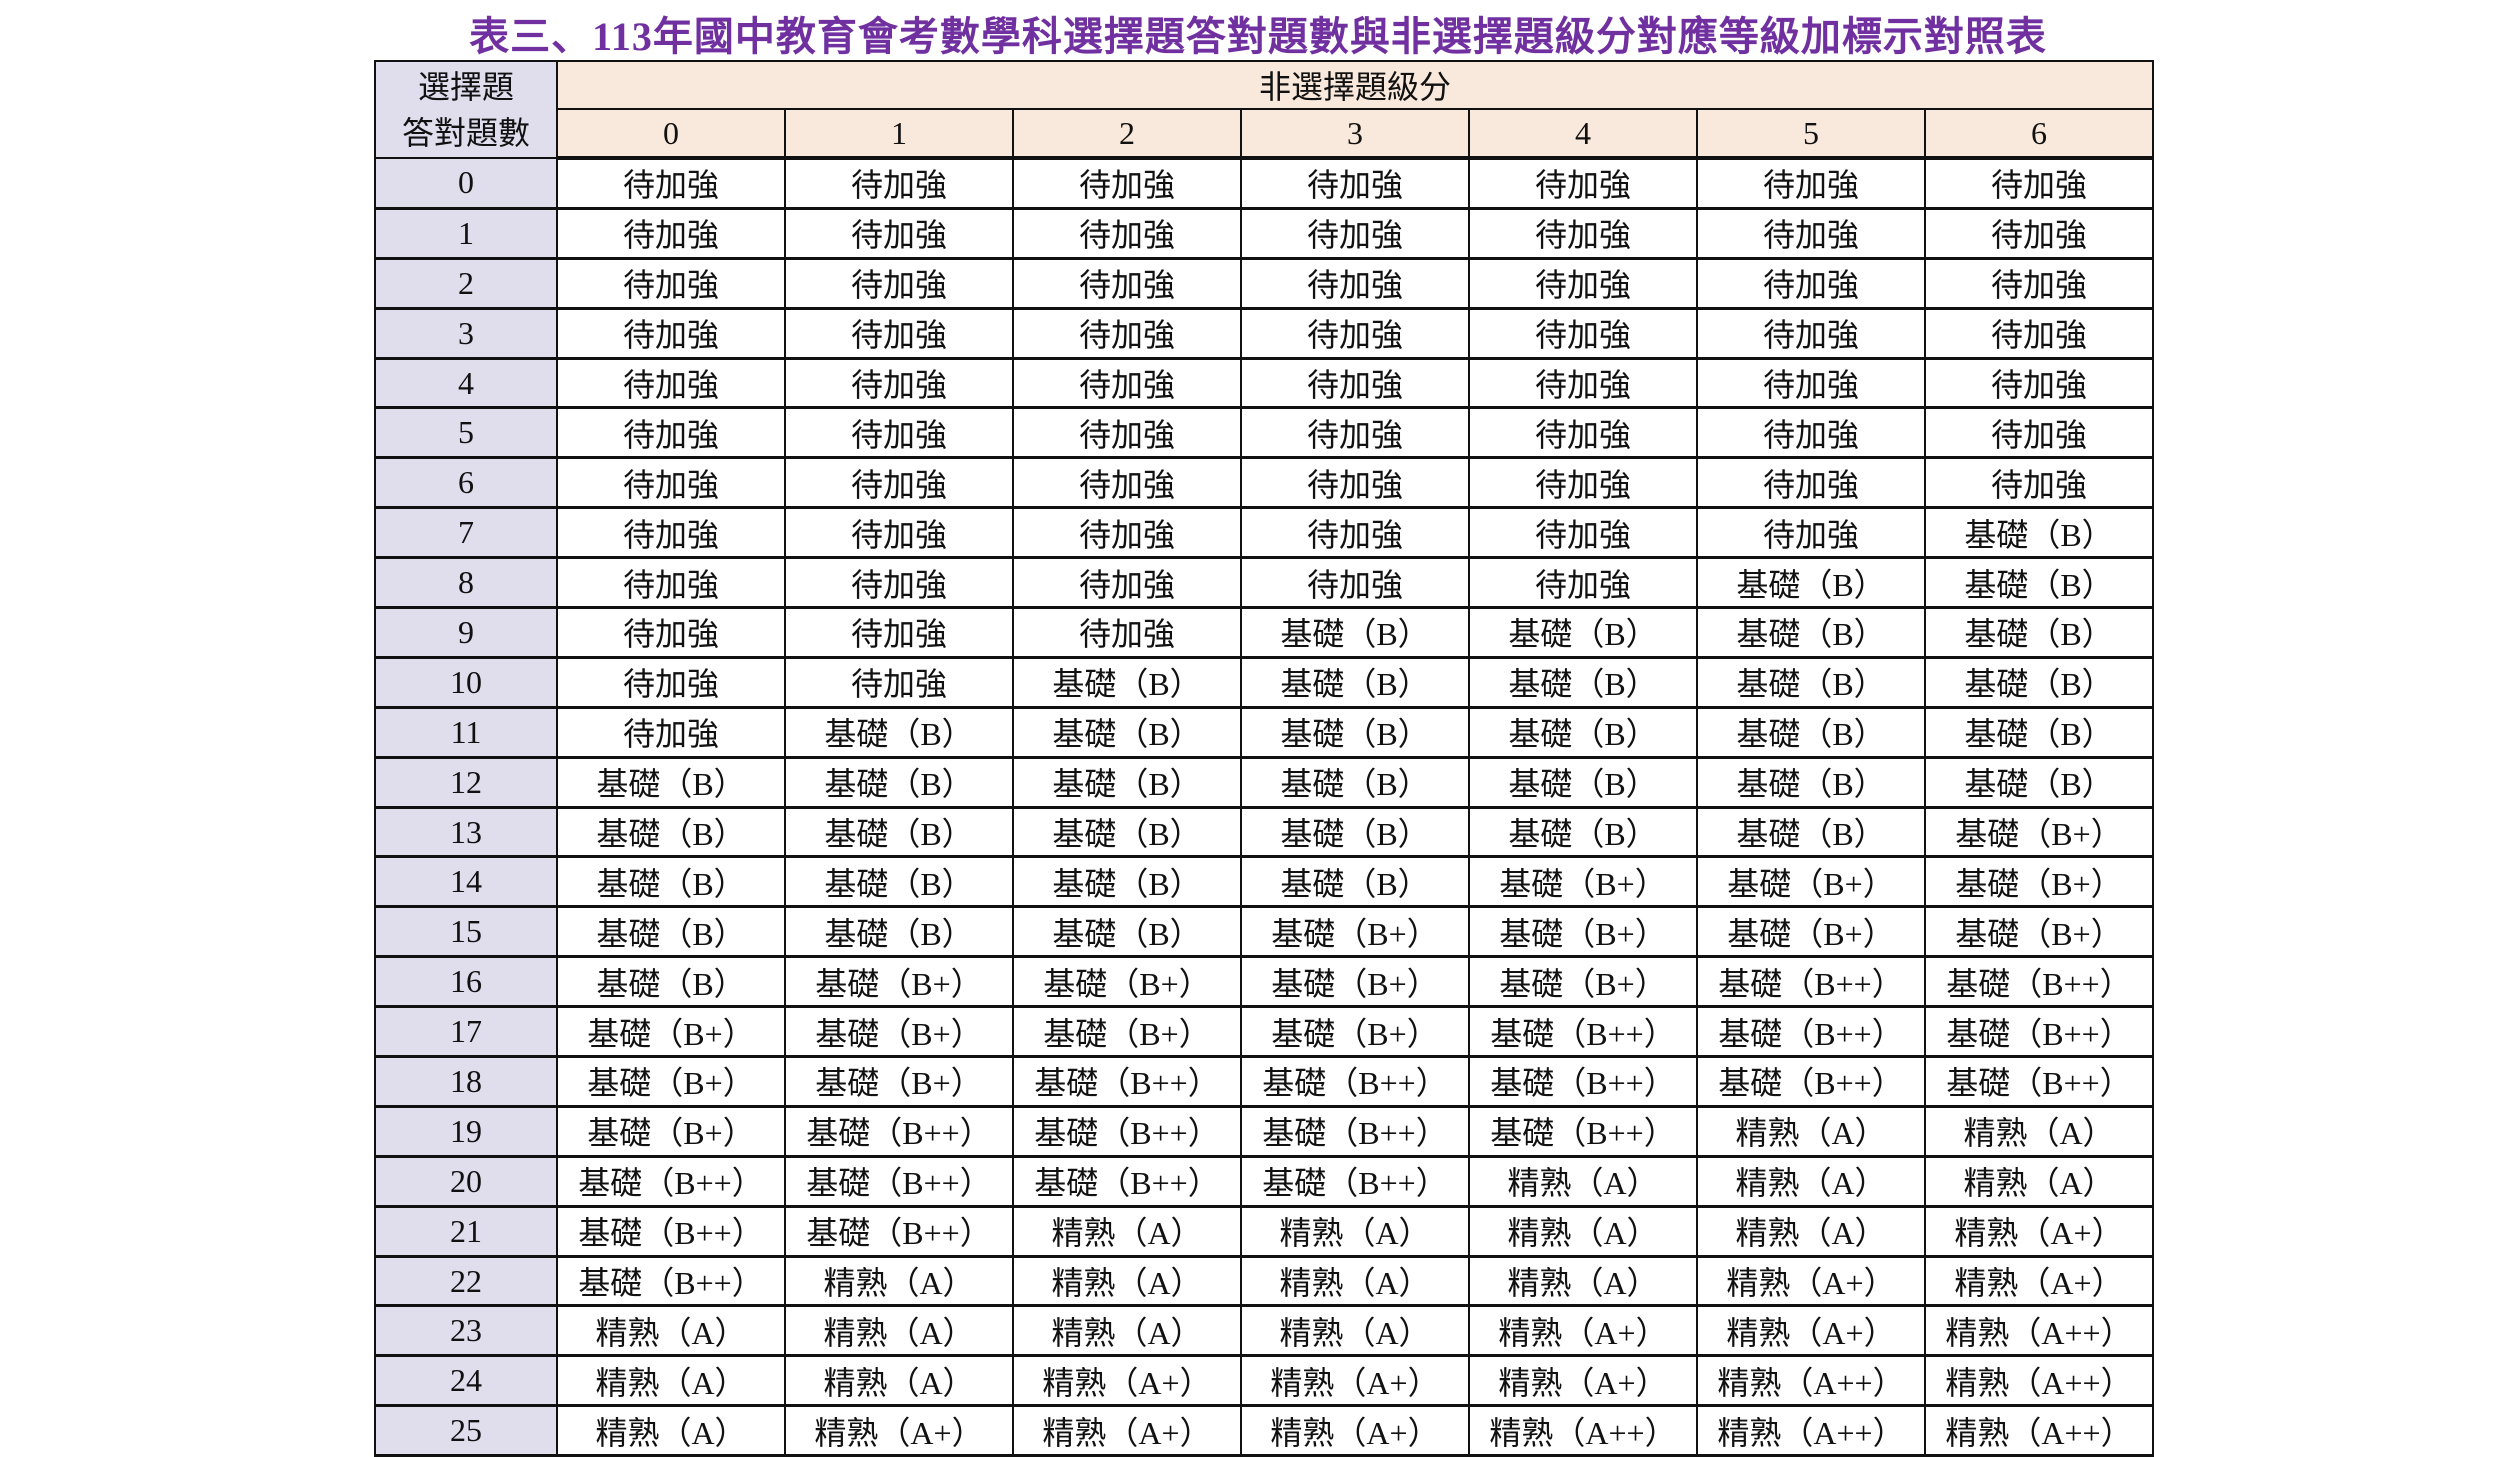  What do you see at coordinates (466, 882) in the screenshot?
I see `row-header: 14` at bounding box center [466, 882].